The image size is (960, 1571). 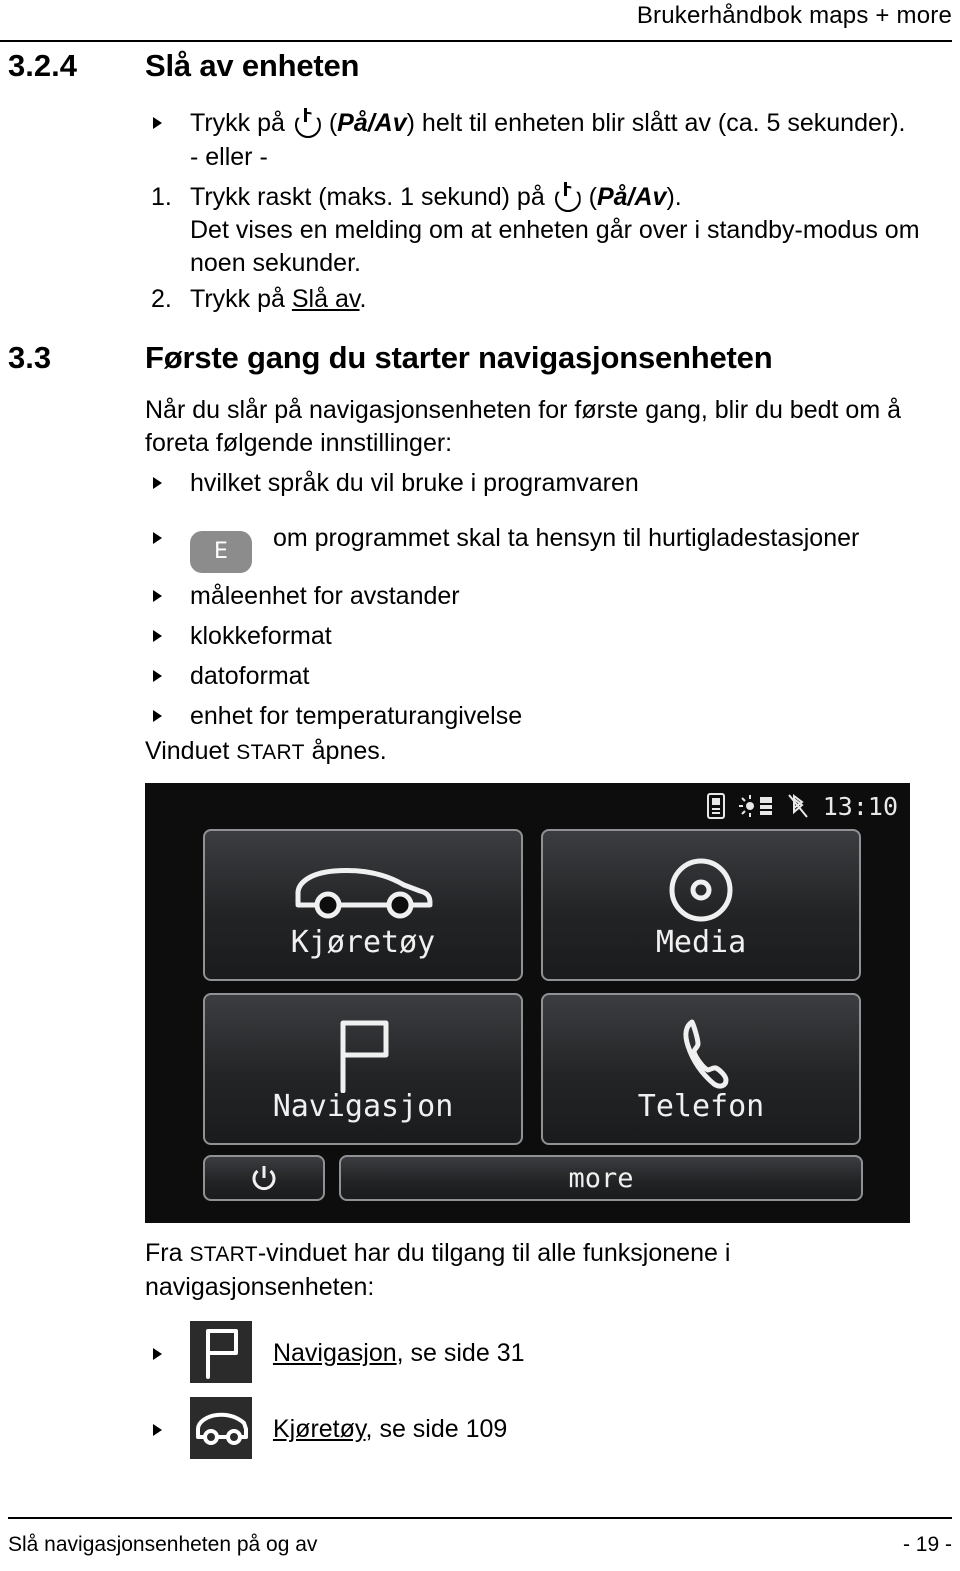 I want to click on start-note-pre: Vinduet, so click(x=191, y=751).